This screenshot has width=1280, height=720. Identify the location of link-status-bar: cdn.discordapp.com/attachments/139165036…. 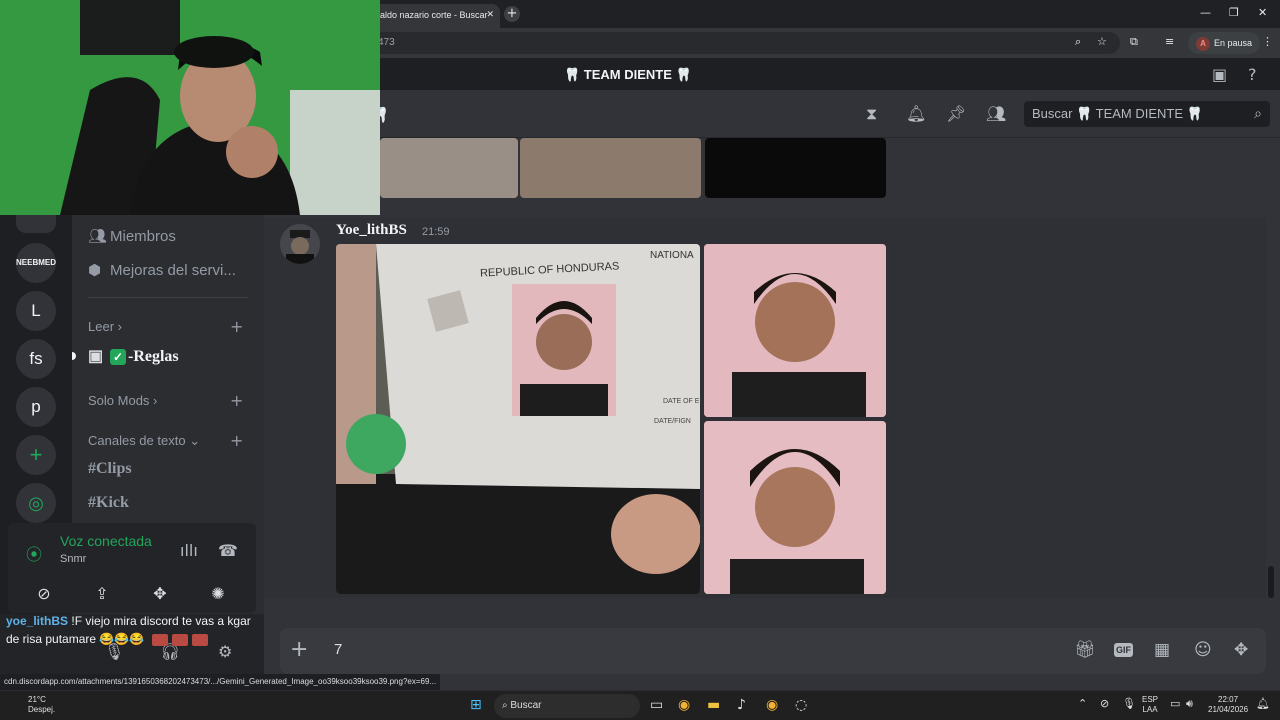
(220, 682).